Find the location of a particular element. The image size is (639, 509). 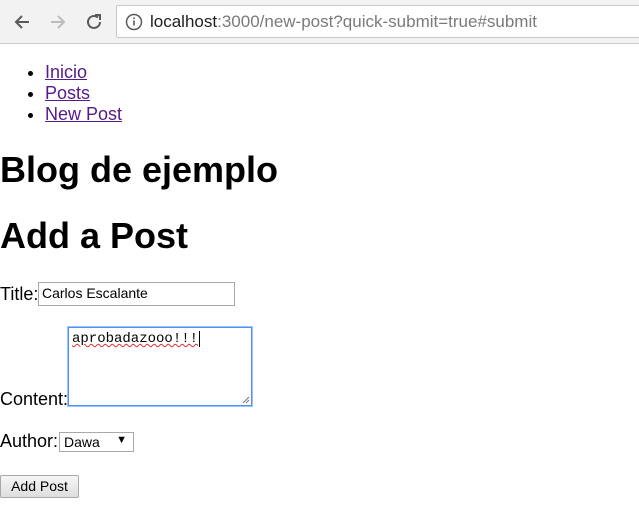

form-title: Add a Post is located at coordinates (94, 235).